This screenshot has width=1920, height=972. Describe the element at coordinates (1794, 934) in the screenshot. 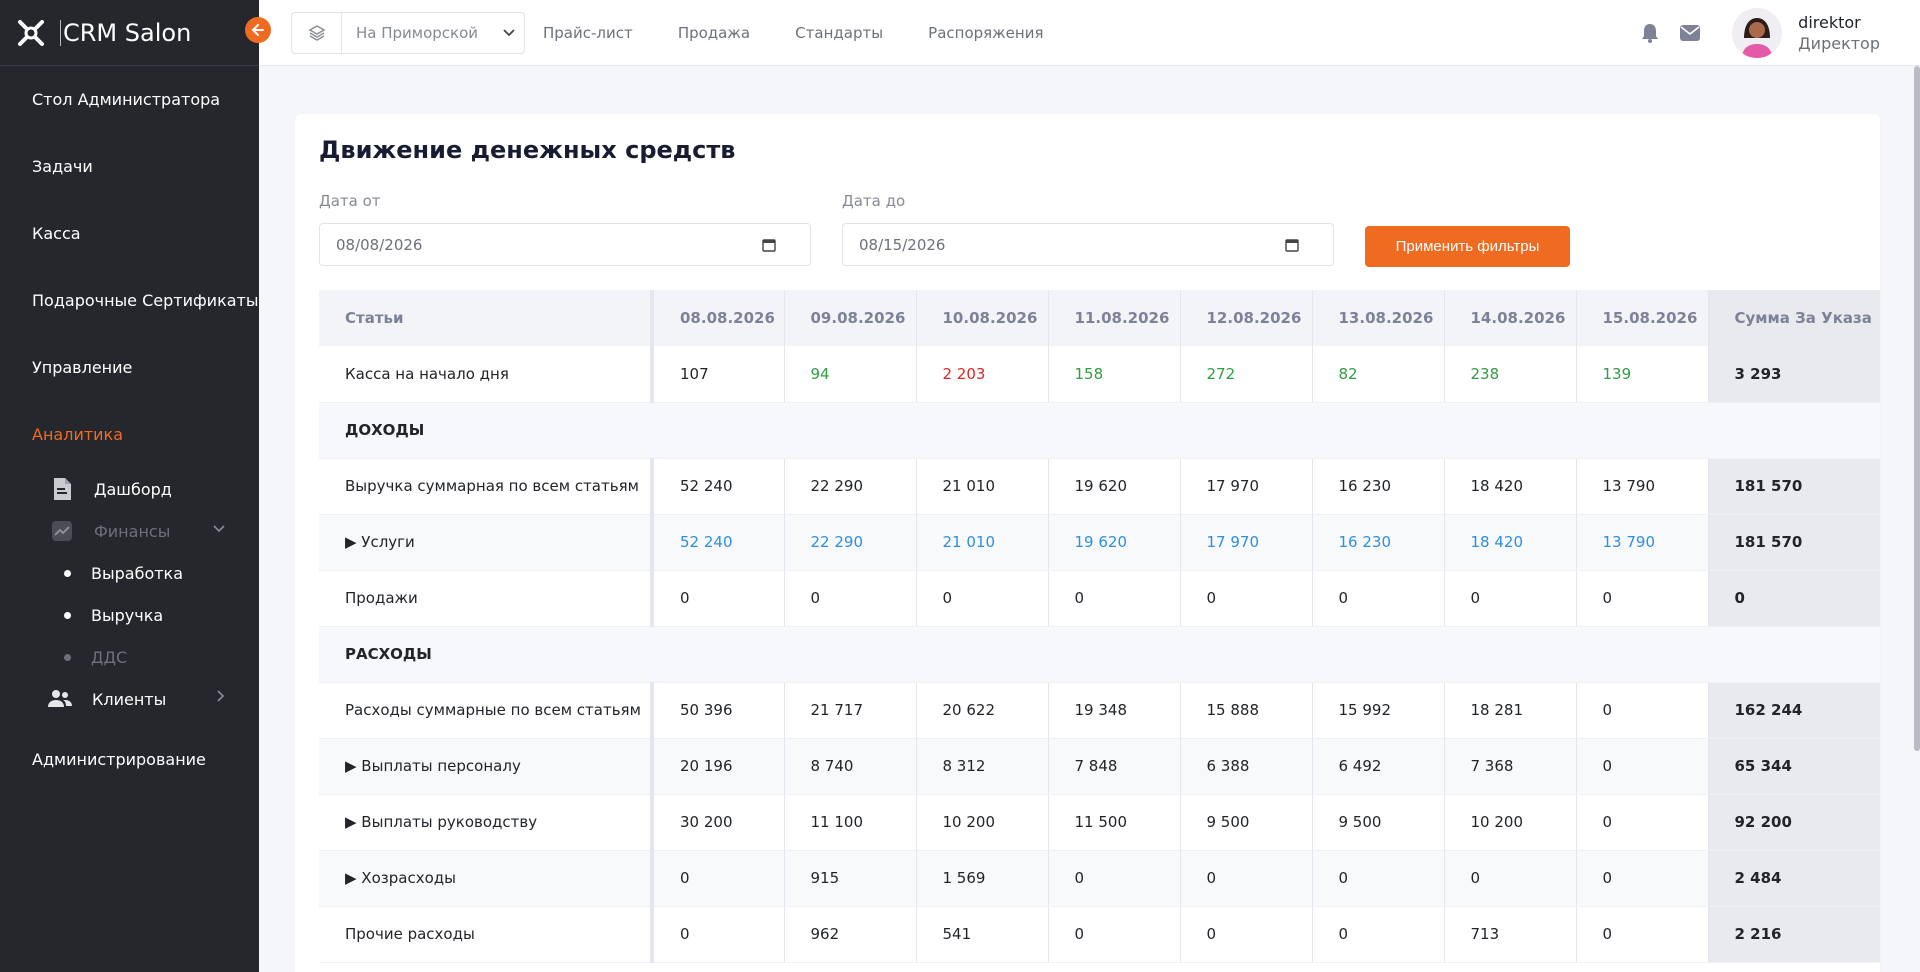

I see `sum-cell: 2 216` at that location.